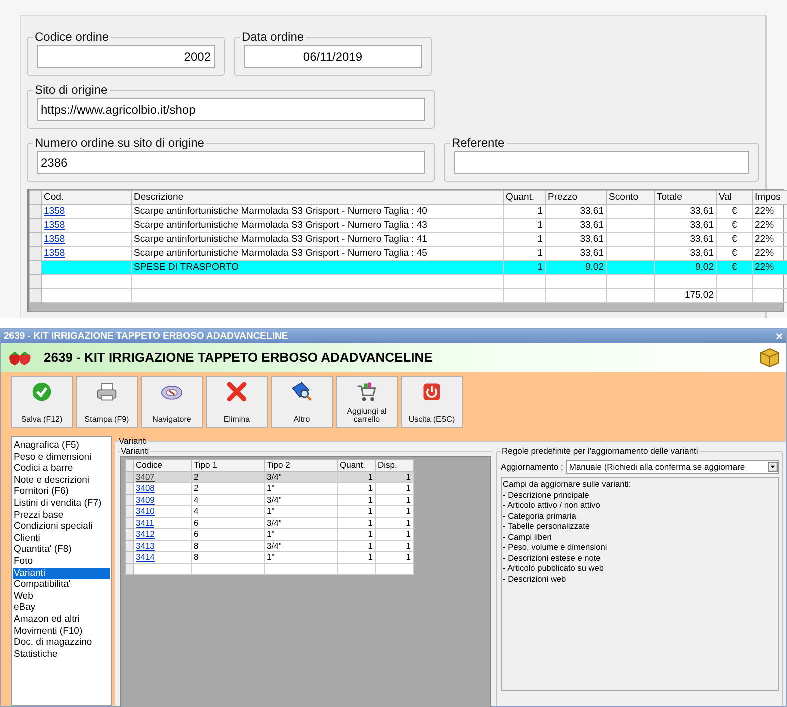 This screenshot has width=787, height=707. Describe the element at coordinates (163, 465) in the screenshot. I see `column-header: Codice` at that location.